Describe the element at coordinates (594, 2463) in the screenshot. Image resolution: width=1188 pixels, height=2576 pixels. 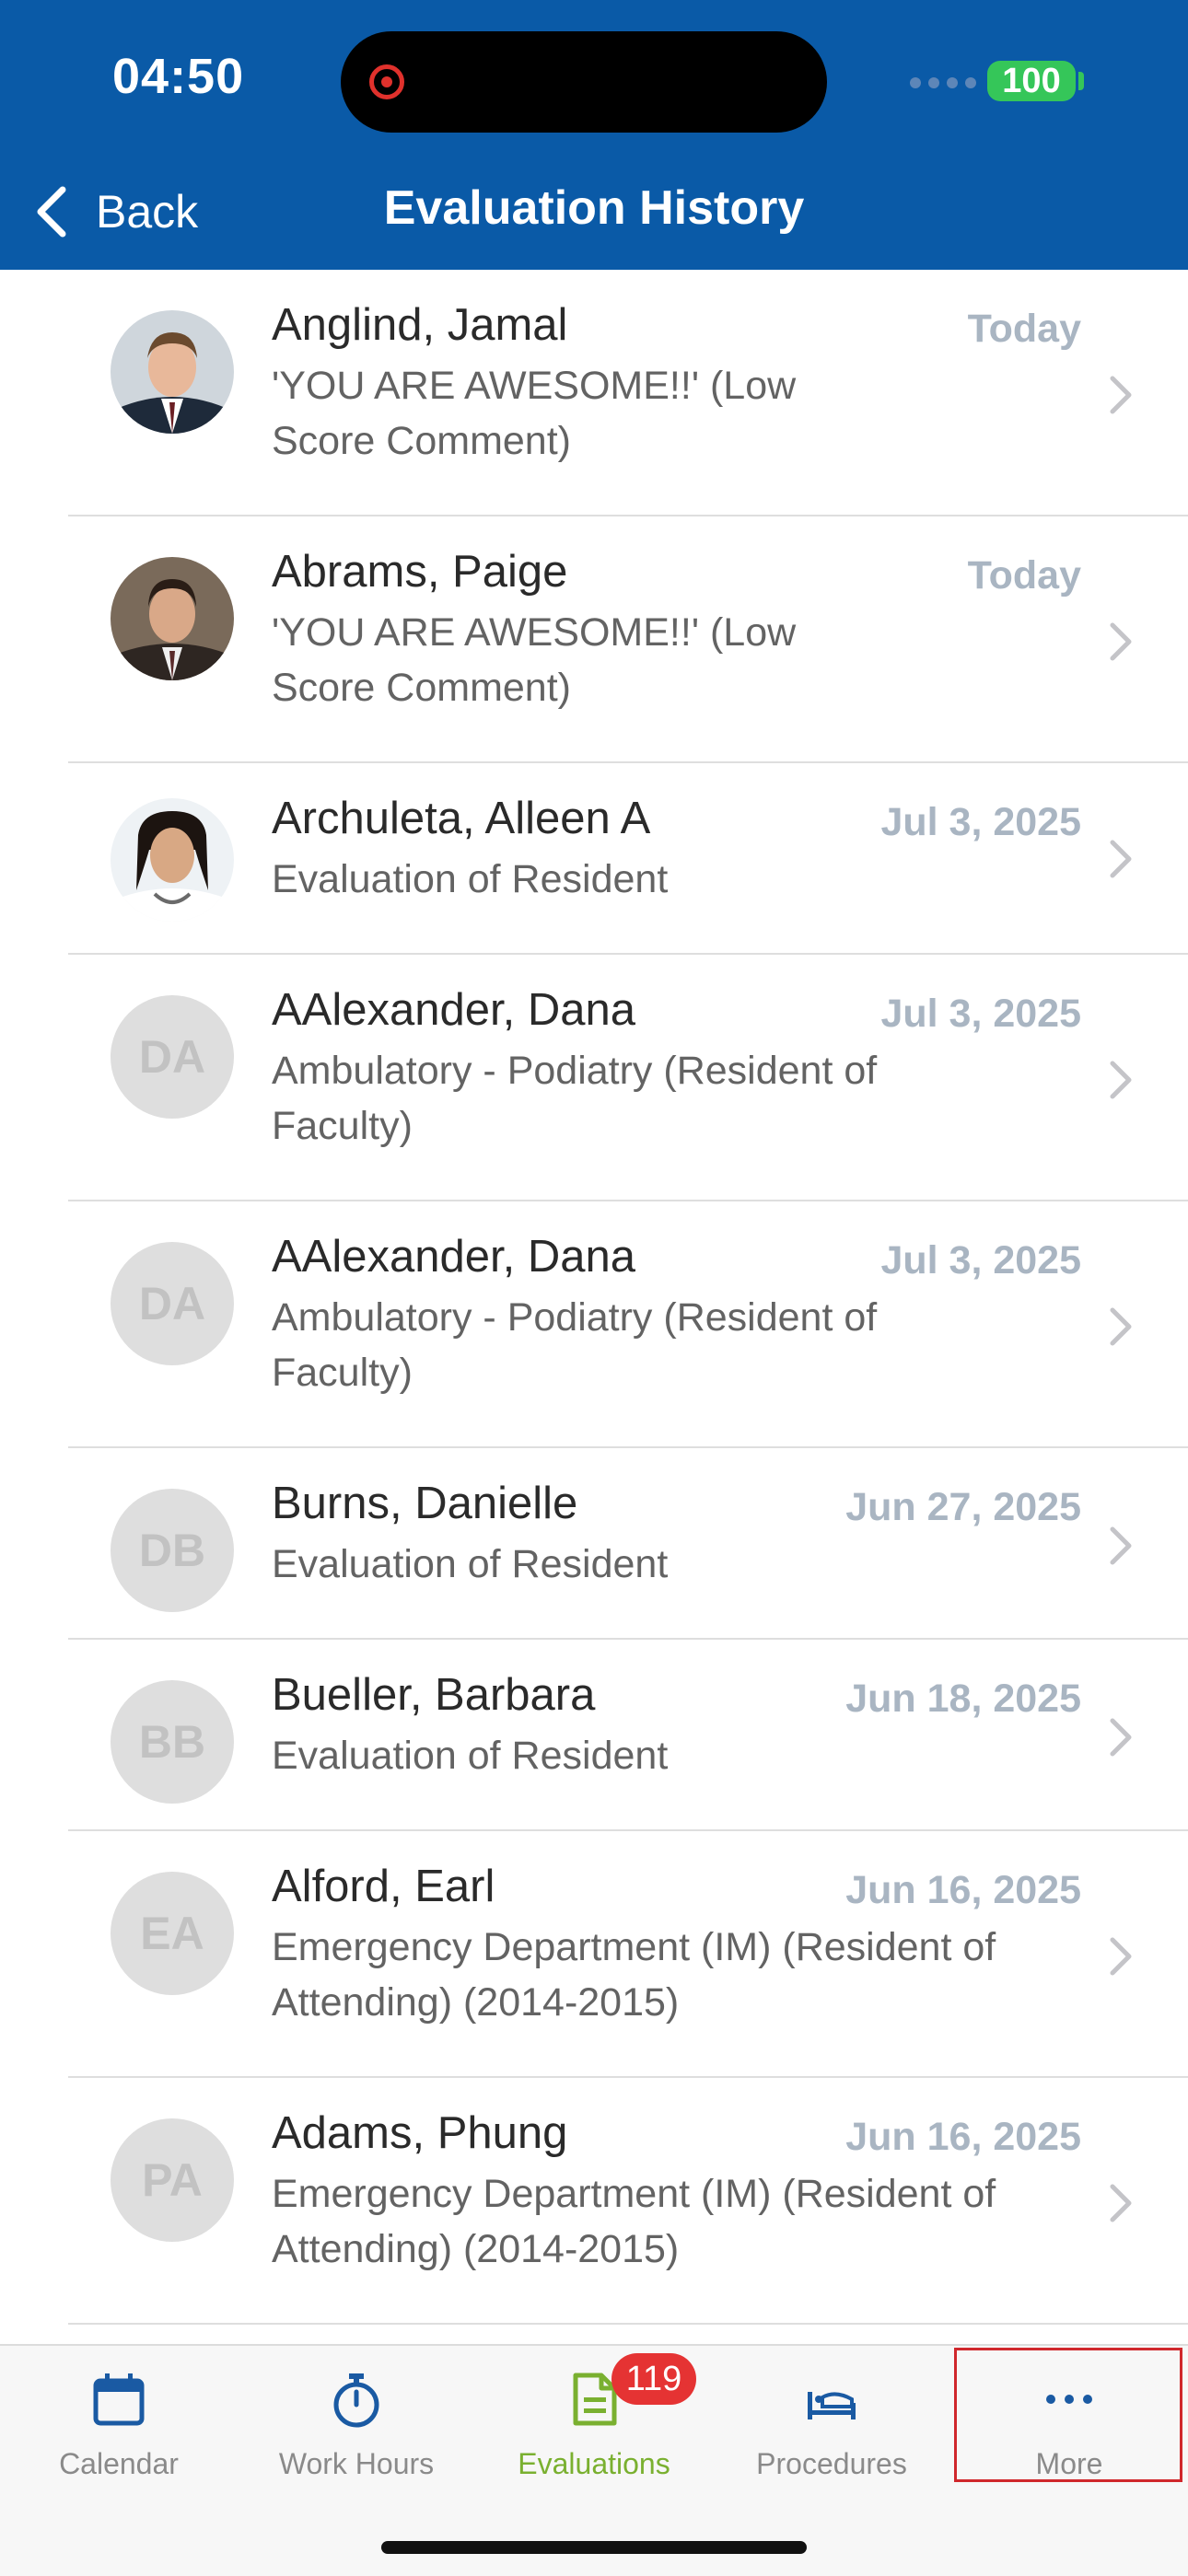
I see `tab-label: Evaluations` at that location.